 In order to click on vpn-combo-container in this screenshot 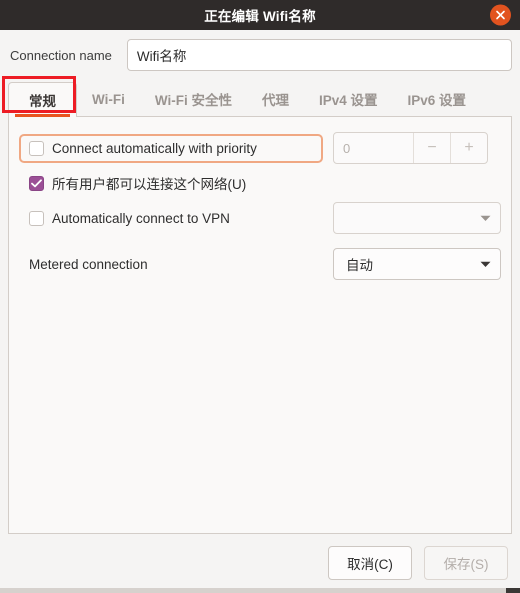, I will do `click(417, 218)`.